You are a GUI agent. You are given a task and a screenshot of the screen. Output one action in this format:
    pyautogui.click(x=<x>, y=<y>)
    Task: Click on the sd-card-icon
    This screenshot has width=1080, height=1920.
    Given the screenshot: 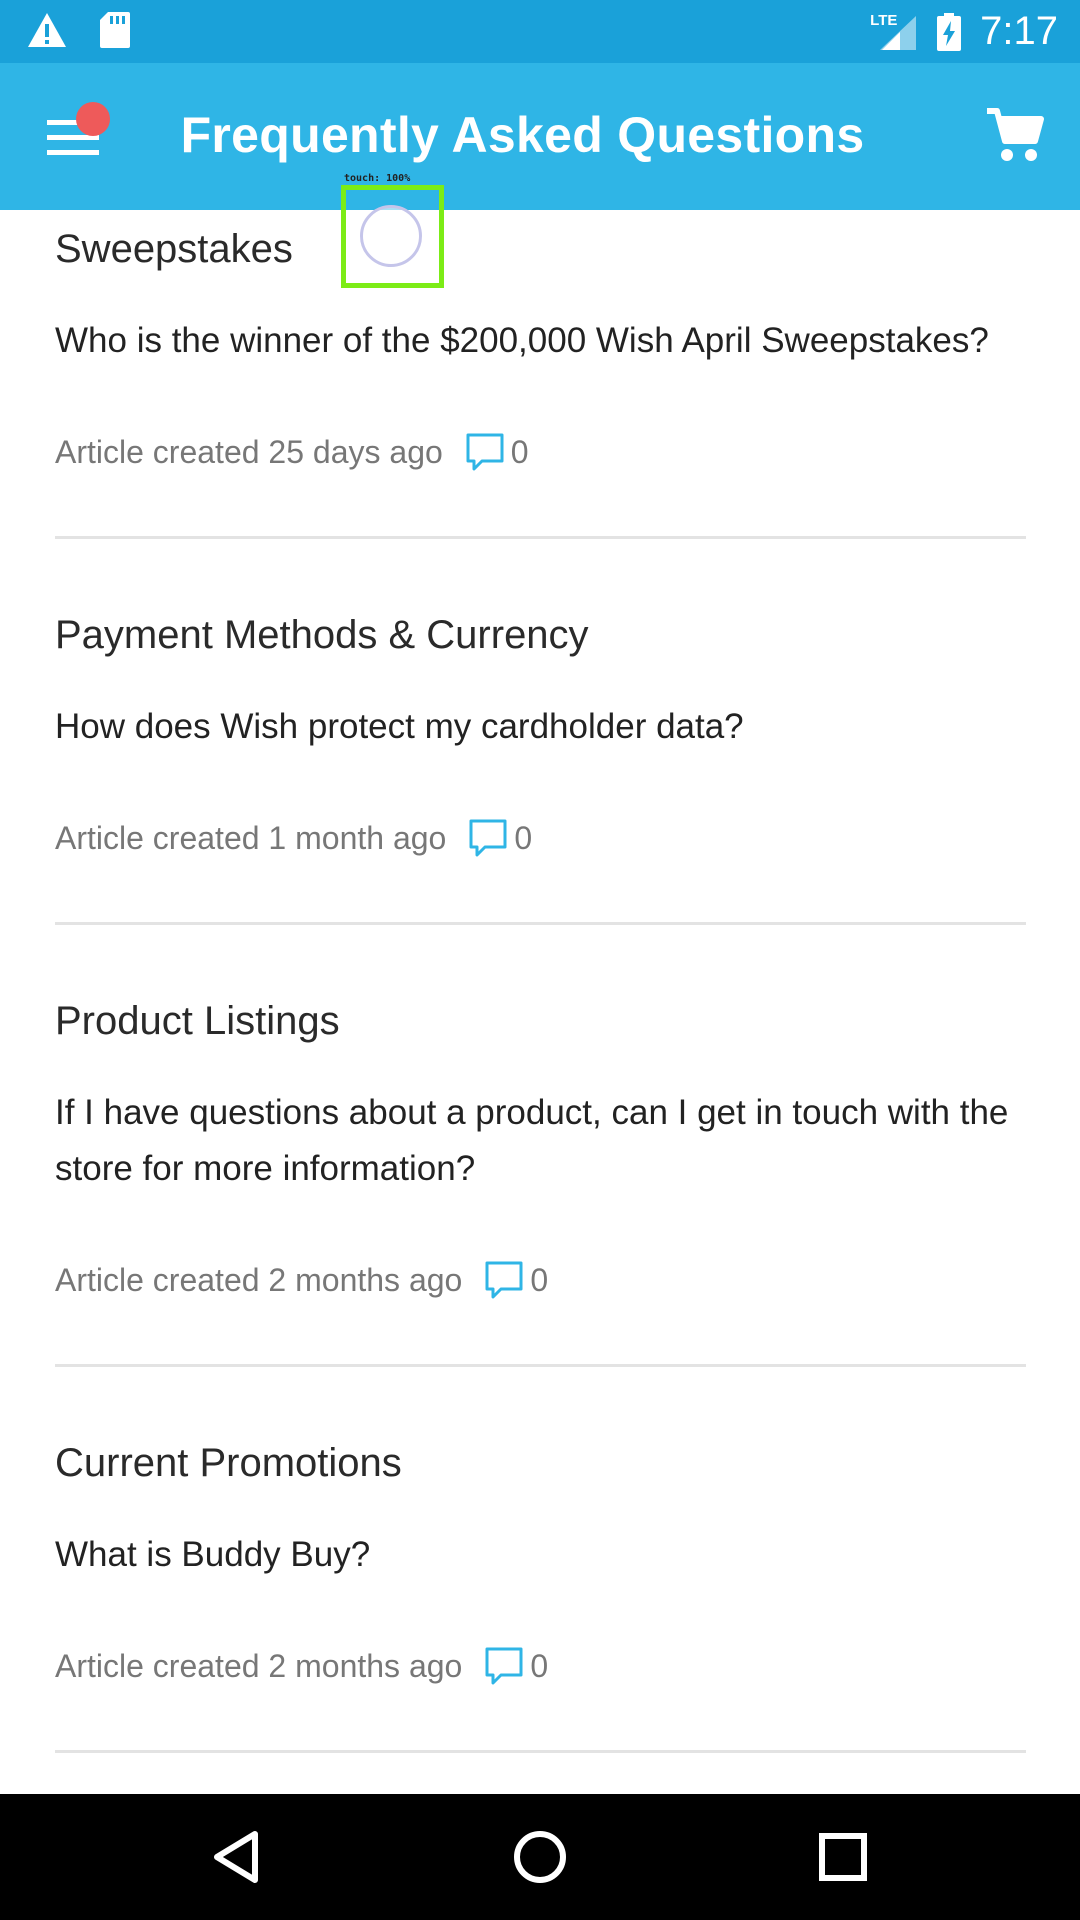 What is the action you would take?
    pyautogui.click(x=115, y=30)
    